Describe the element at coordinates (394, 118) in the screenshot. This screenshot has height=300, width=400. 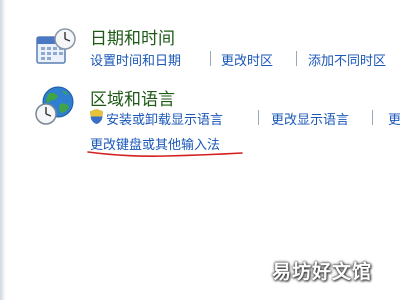
I see `truncated-link: 更` at that location.